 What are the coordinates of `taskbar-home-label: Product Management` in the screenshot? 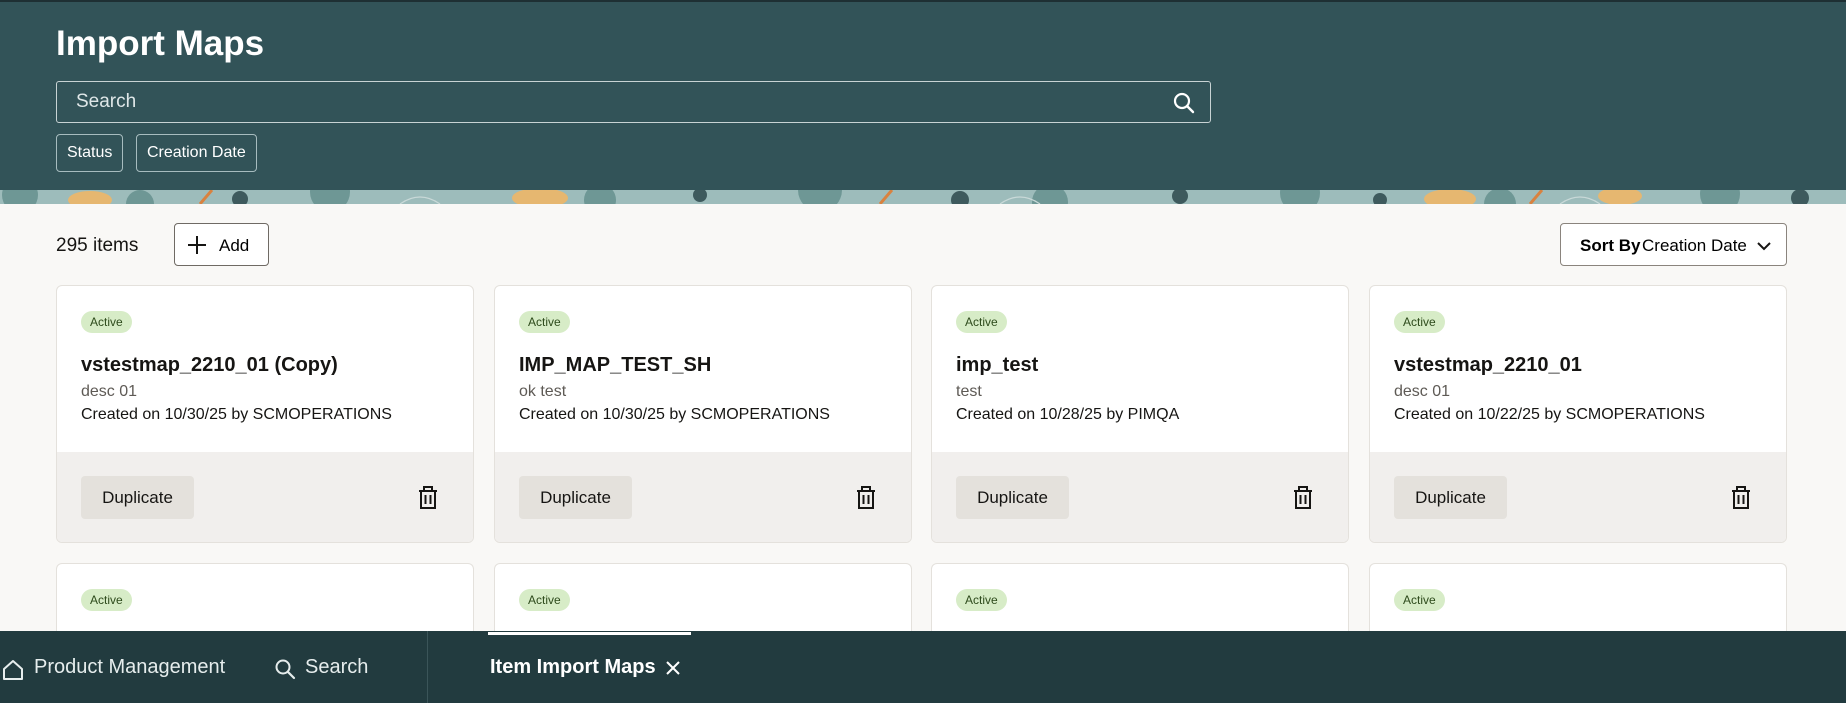 It's located at (130, 667).